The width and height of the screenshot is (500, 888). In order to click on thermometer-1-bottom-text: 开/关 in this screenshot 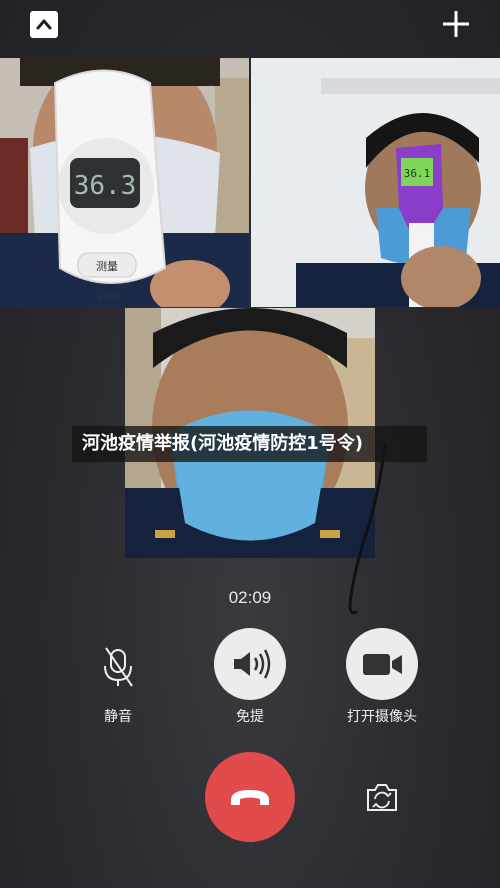, I will do `click(109, 297)`.